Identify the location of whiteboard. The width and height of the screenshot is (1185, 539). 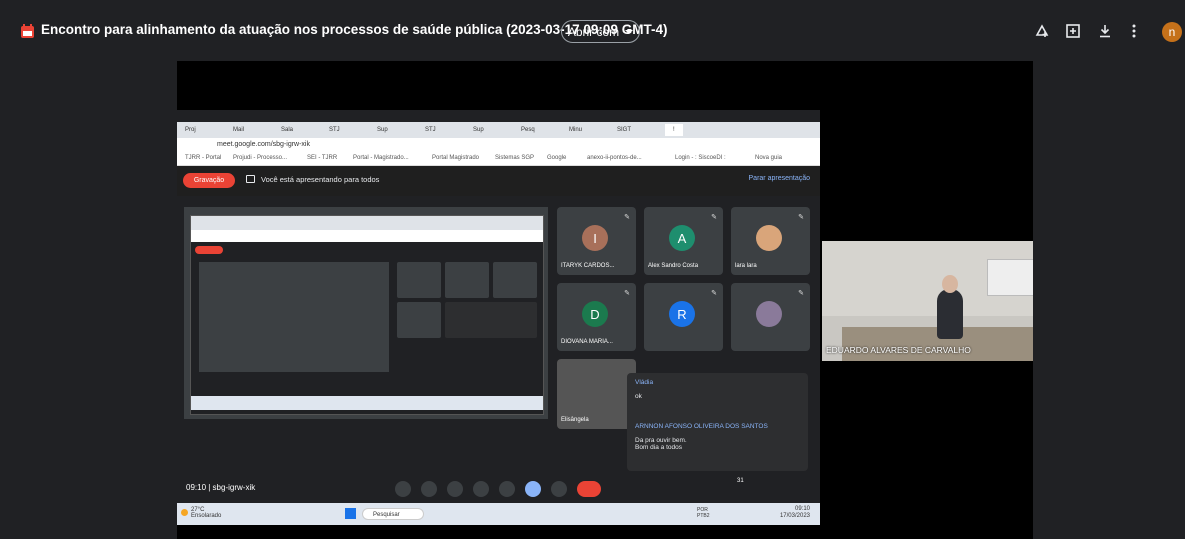
(1010, 277).